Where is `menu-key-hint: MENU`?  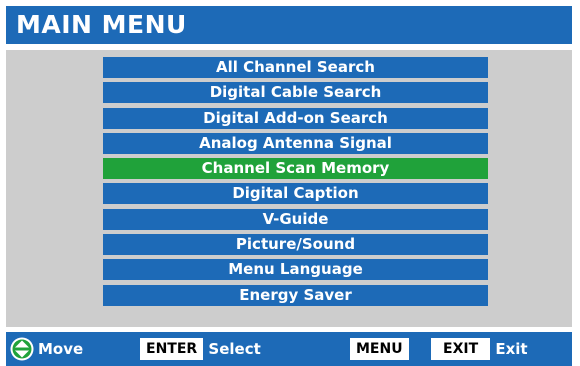 menu-key-hint: MENU is located at coordinates (379, 349).